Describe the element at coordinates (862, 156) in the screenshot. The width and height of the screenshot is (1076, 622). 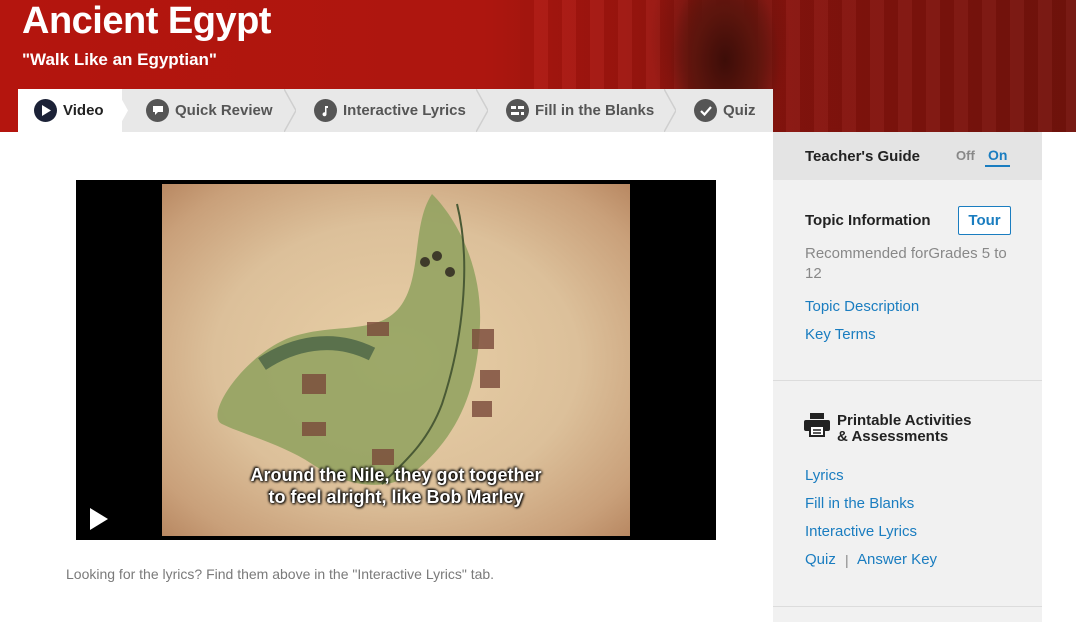
I see `teachers-guide-label: Teacher's Guide` at that location.